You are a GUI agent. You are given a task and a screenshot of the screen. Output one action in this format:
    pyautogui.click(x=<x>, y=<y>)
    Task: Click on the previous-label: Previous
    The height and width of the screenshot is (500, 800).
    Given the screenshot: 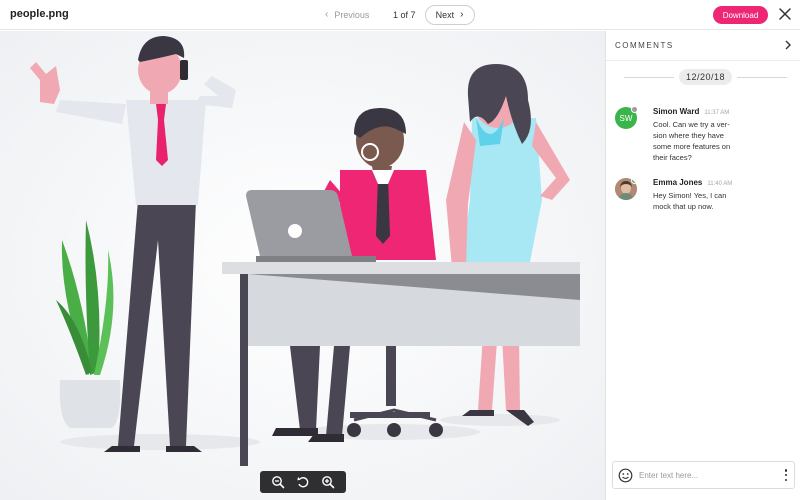 What is the action you would take?
    pyautogui.click(x=352, y=15)
    